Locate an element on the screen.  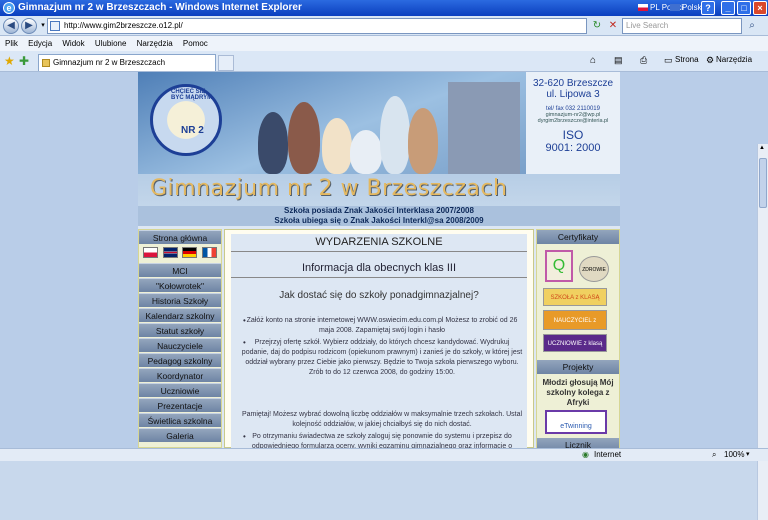
refresh-icon: ↻ is located at coordinates (597, 26).